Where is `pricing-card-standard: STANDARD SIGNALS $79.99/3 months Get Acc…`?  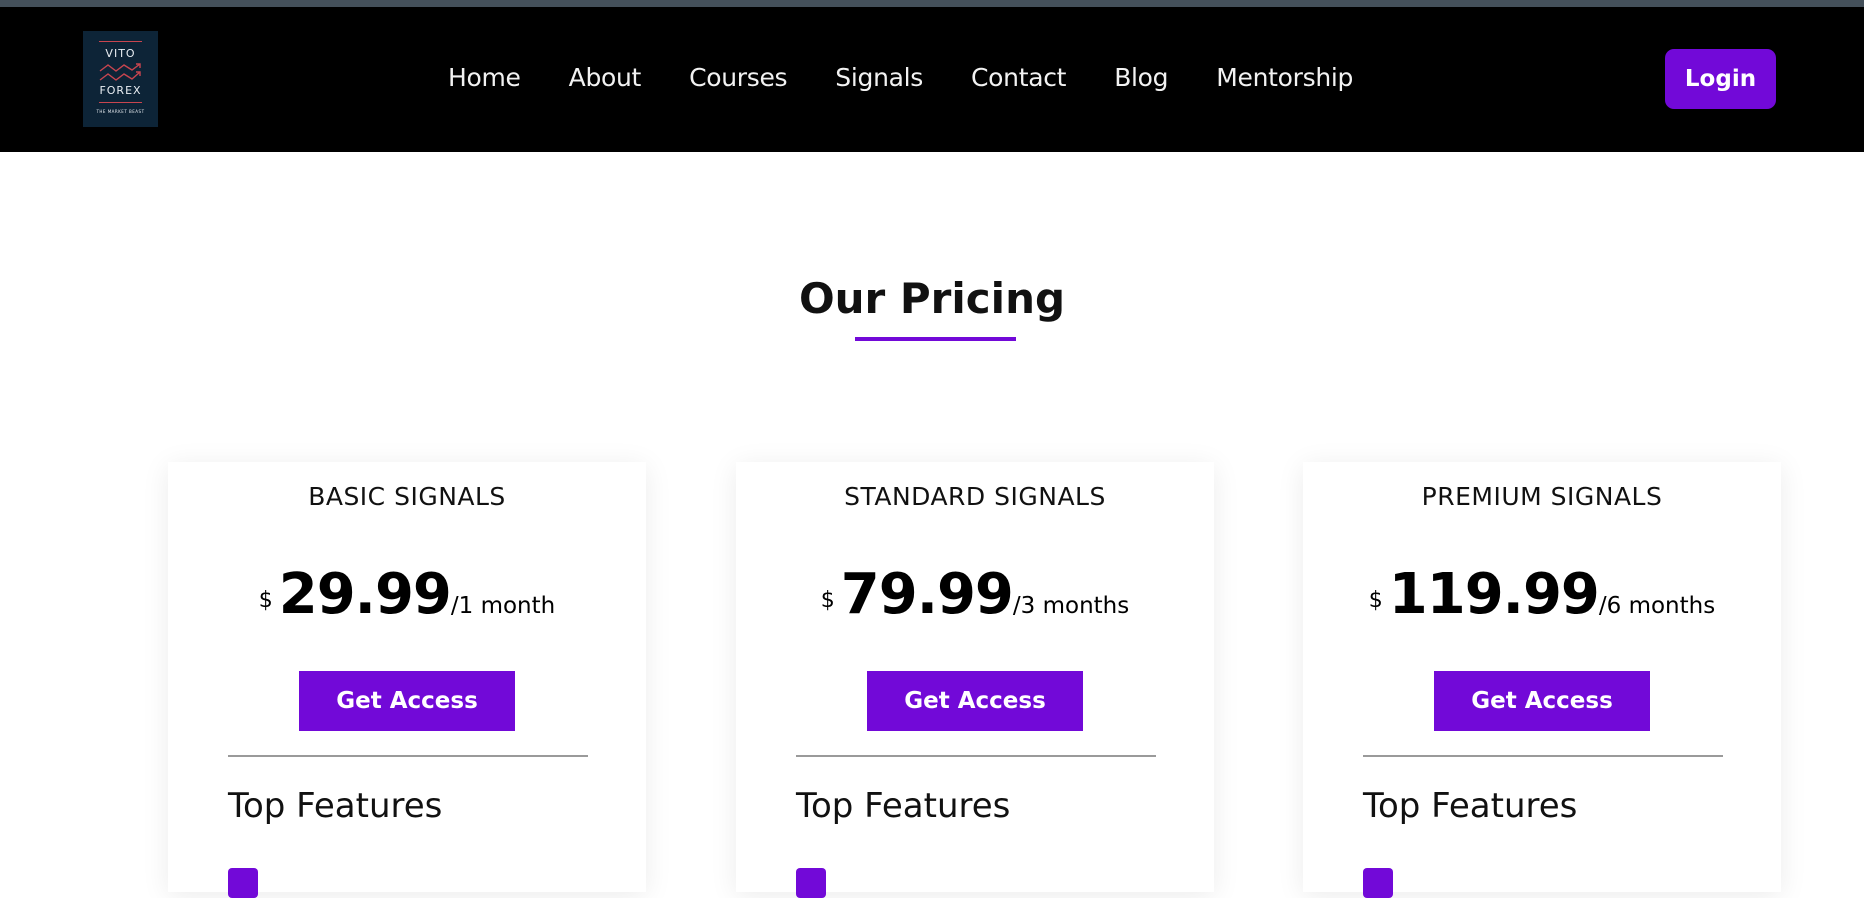
pricing-card-standard: STANDARD SIGNALS $79.99/3 months Get Acc… is located at coordinates (975, 680).